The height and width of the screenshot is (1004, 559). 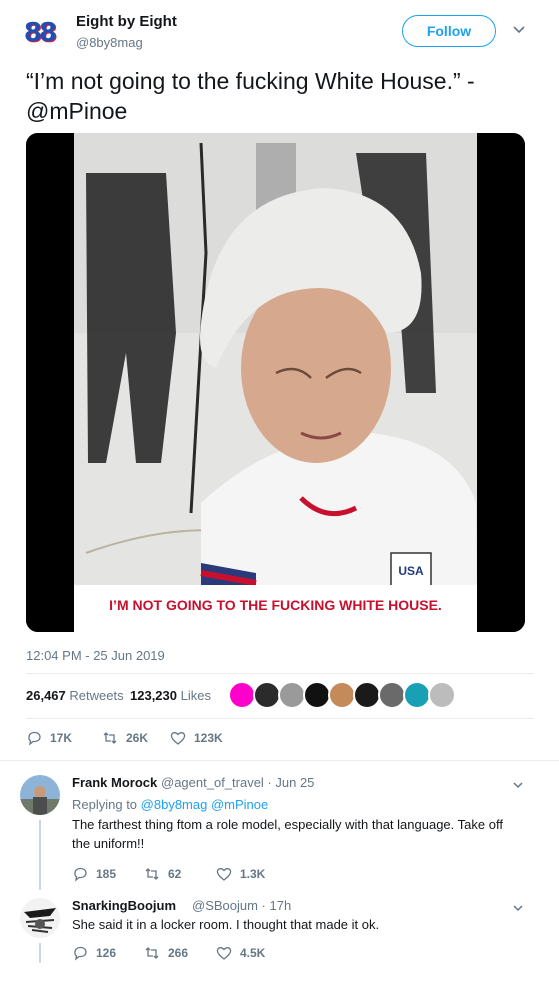 I want to click on logo-text: 88, so click(x=40, y=33).